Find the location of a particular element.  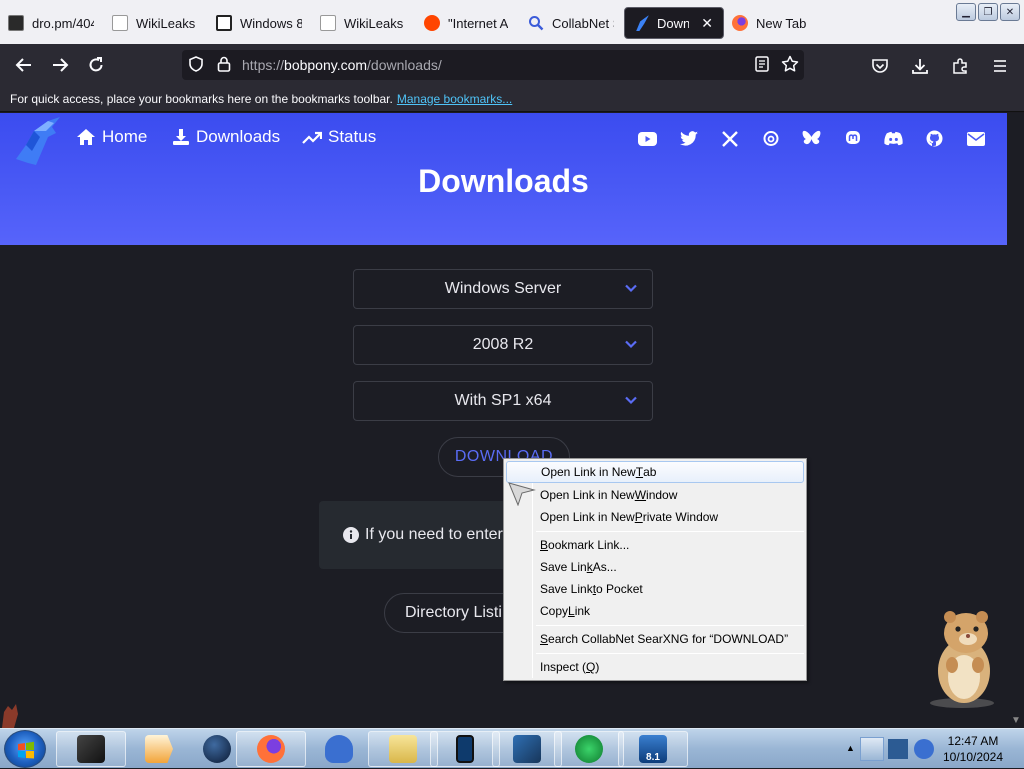

discord-icon is located at coordinates (893, 138).